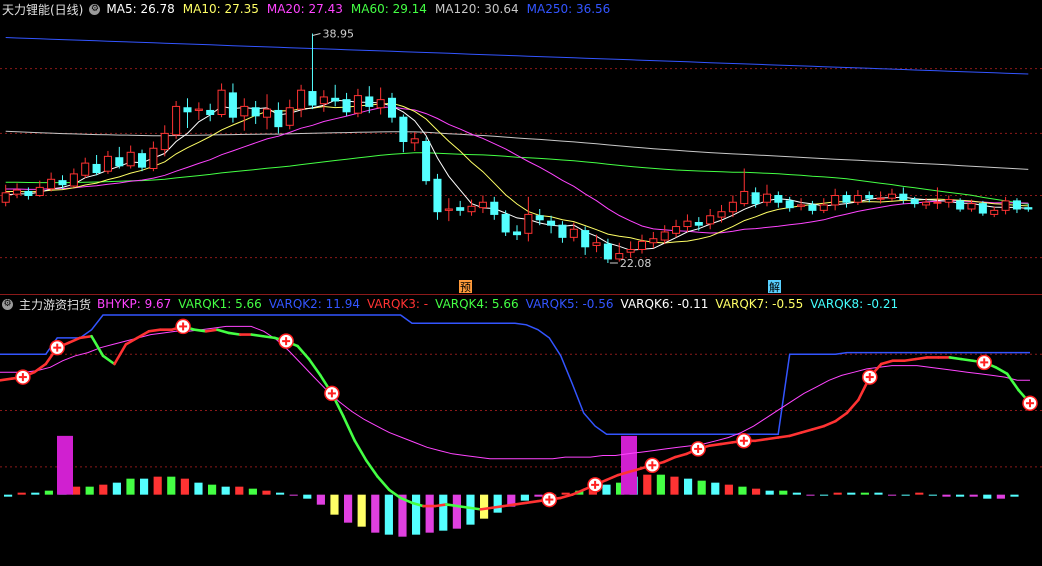 This screenshot has height=566, width=1042. I want to click on legend-name: MA60:, so click(369, 9).